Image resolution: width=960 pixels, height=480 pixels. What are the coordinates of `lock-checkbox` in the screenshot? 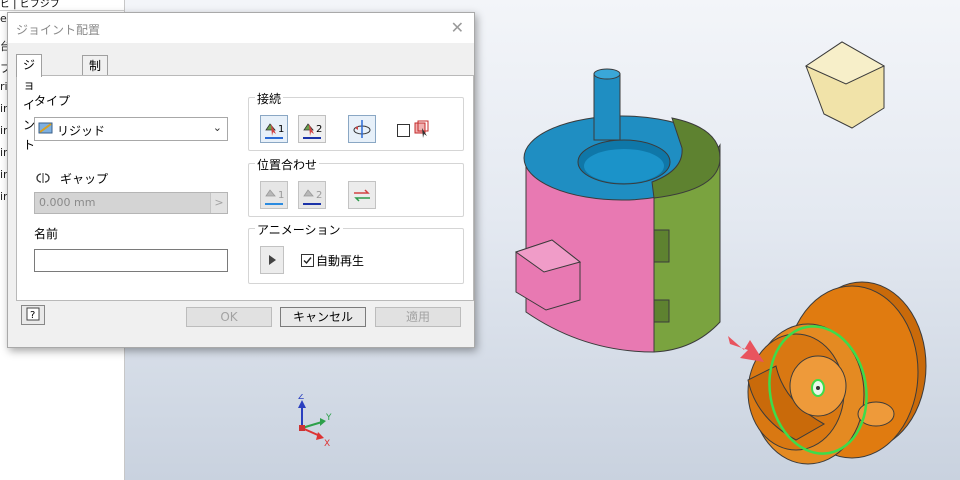 It's located at (403, 130).